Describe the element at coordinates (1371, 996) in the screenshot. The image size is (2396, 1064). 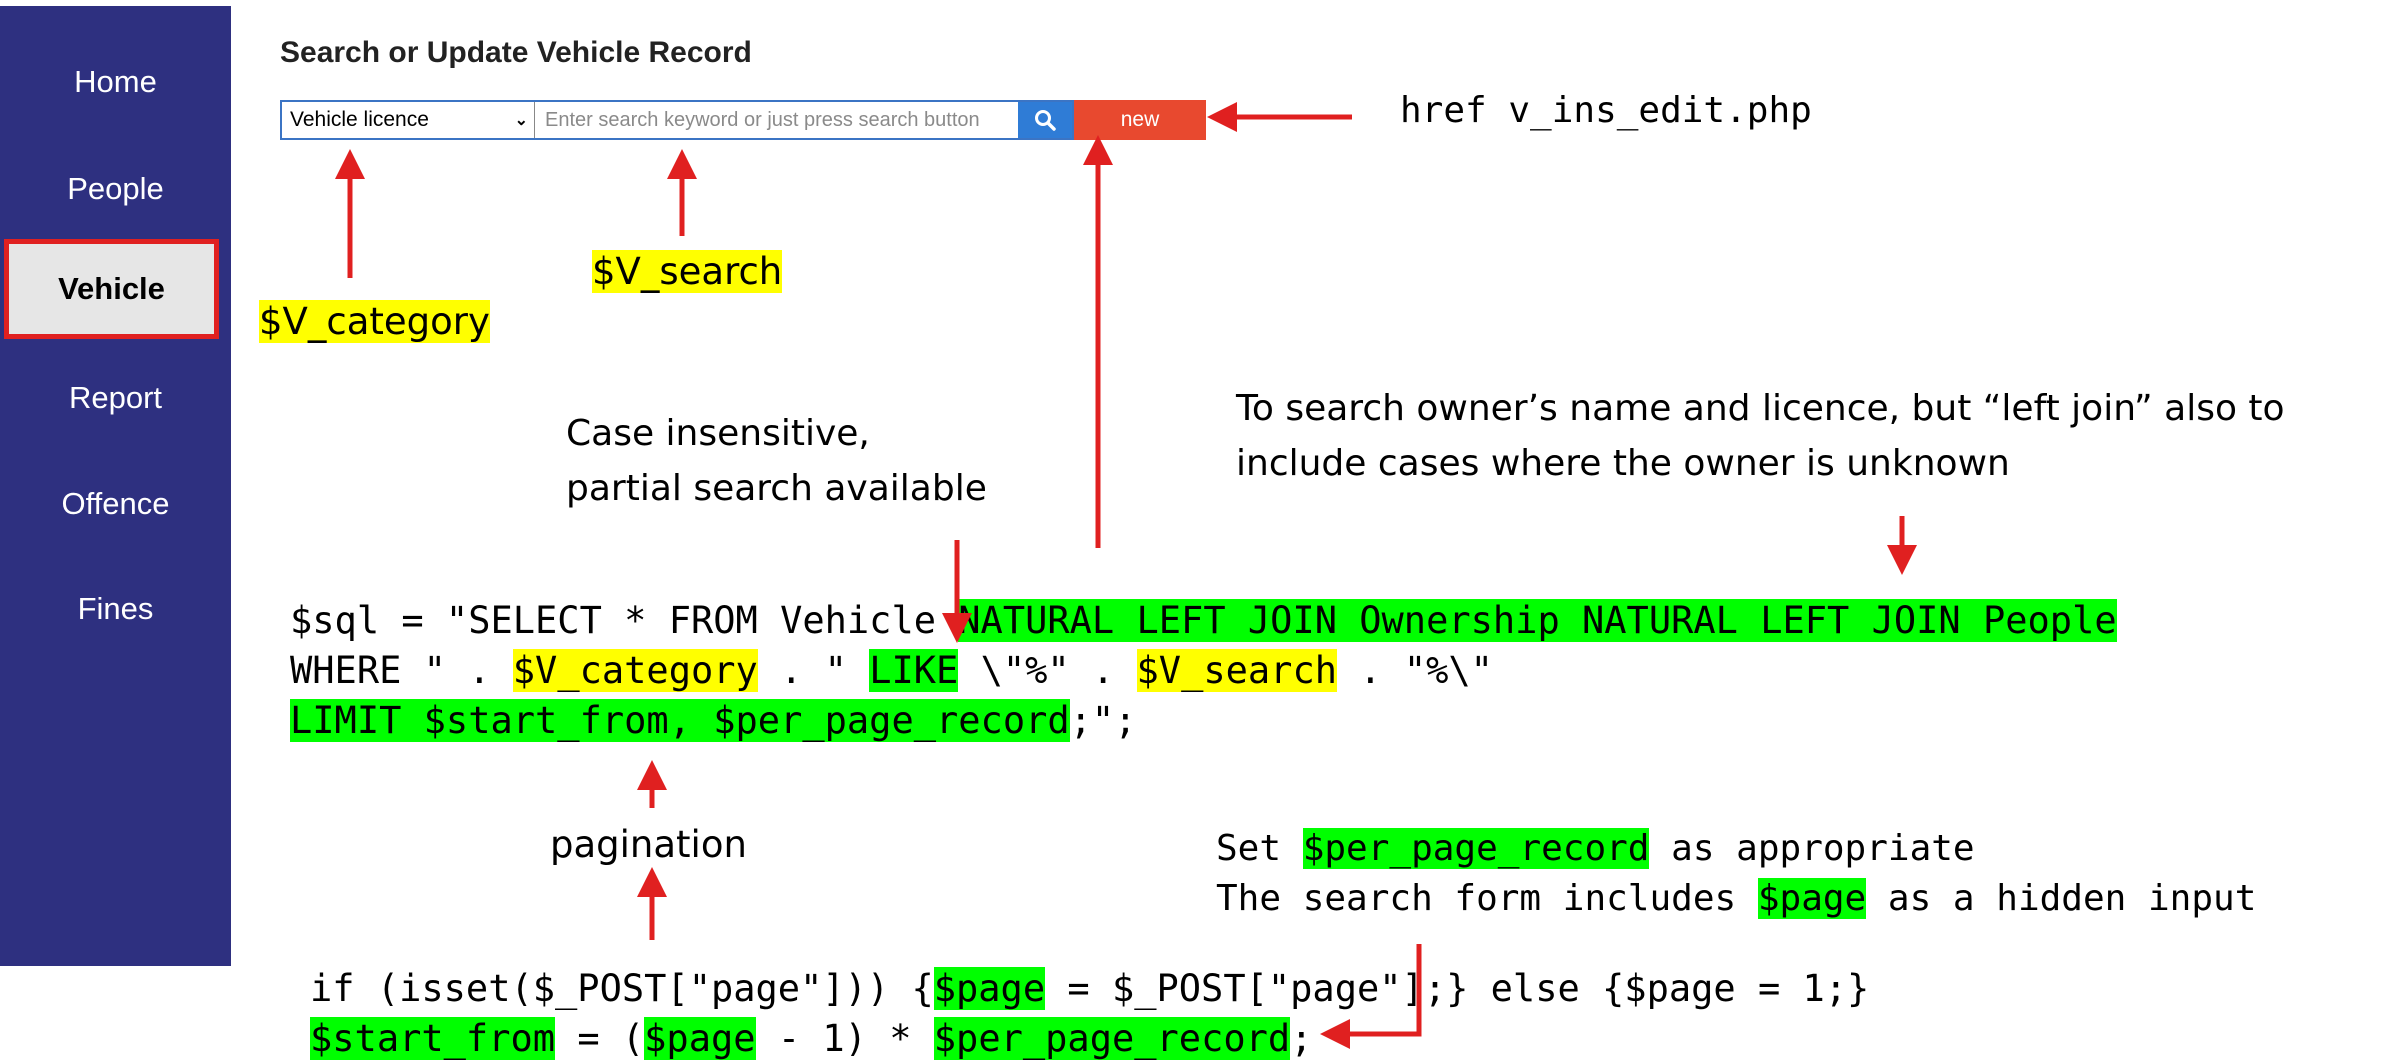
I see `arrow-to-per-page-code` at that location.